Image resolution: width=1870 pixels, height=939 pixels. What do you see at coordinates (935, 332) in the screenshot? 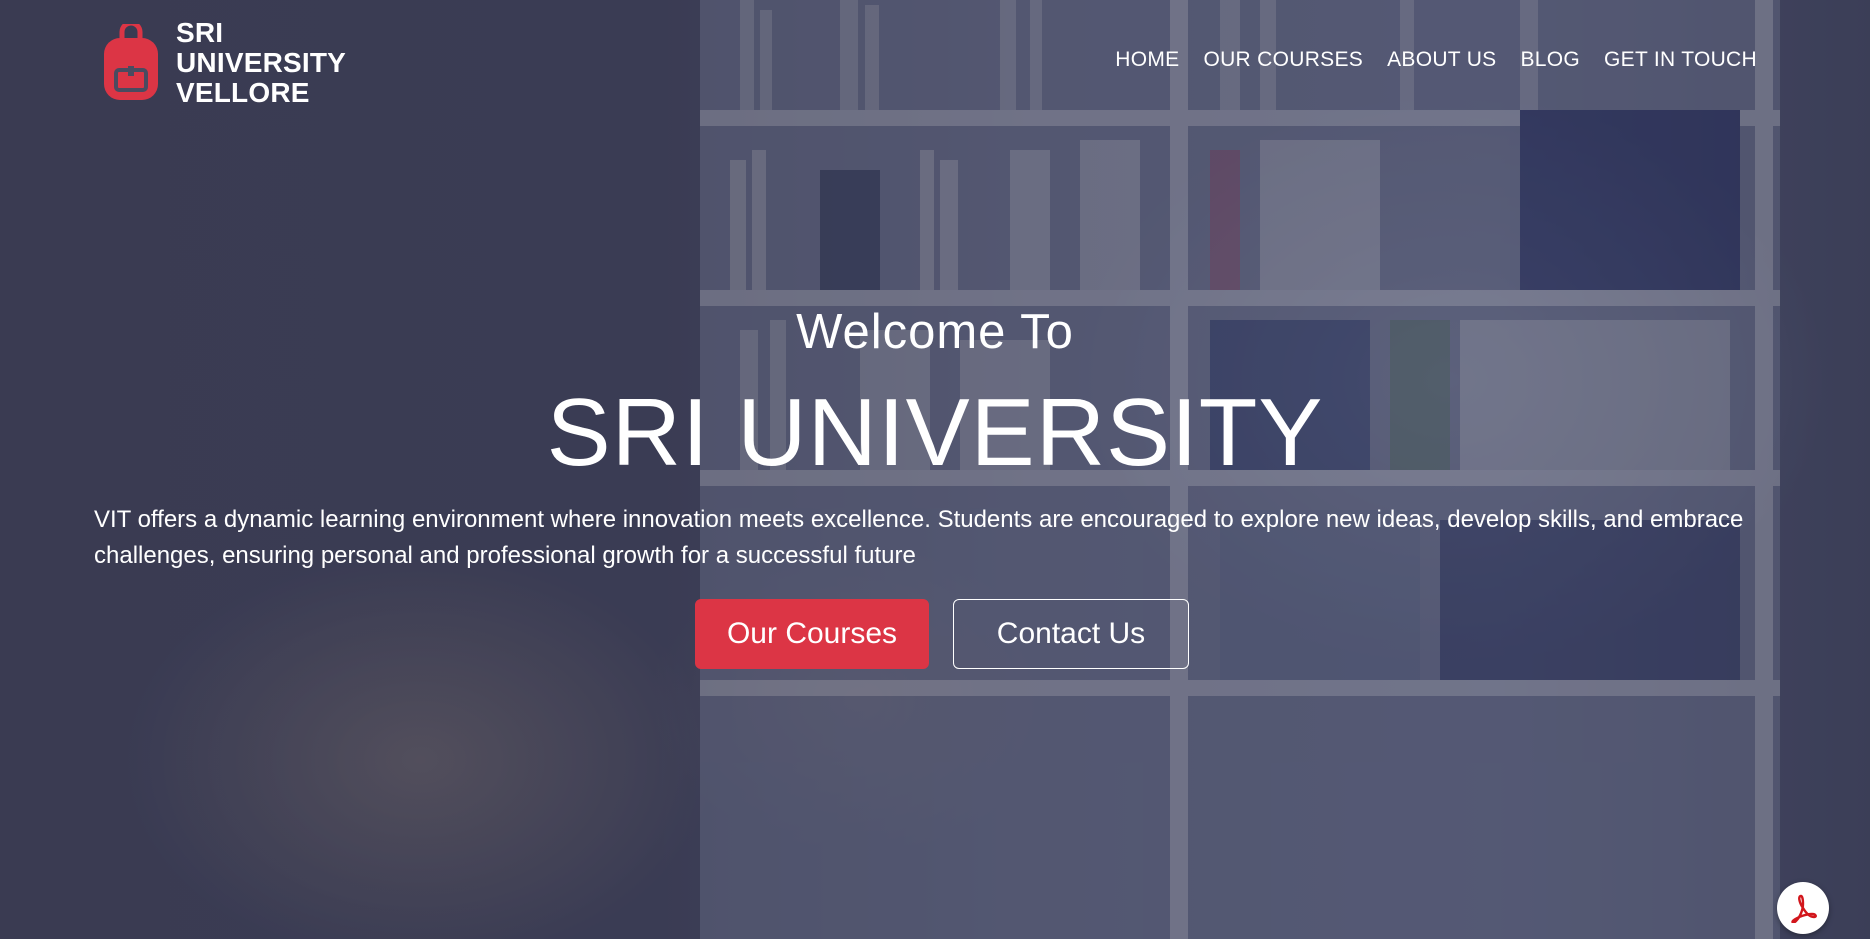
I see `hero-welcome: Welcome To` at bounding box center [935, 332].